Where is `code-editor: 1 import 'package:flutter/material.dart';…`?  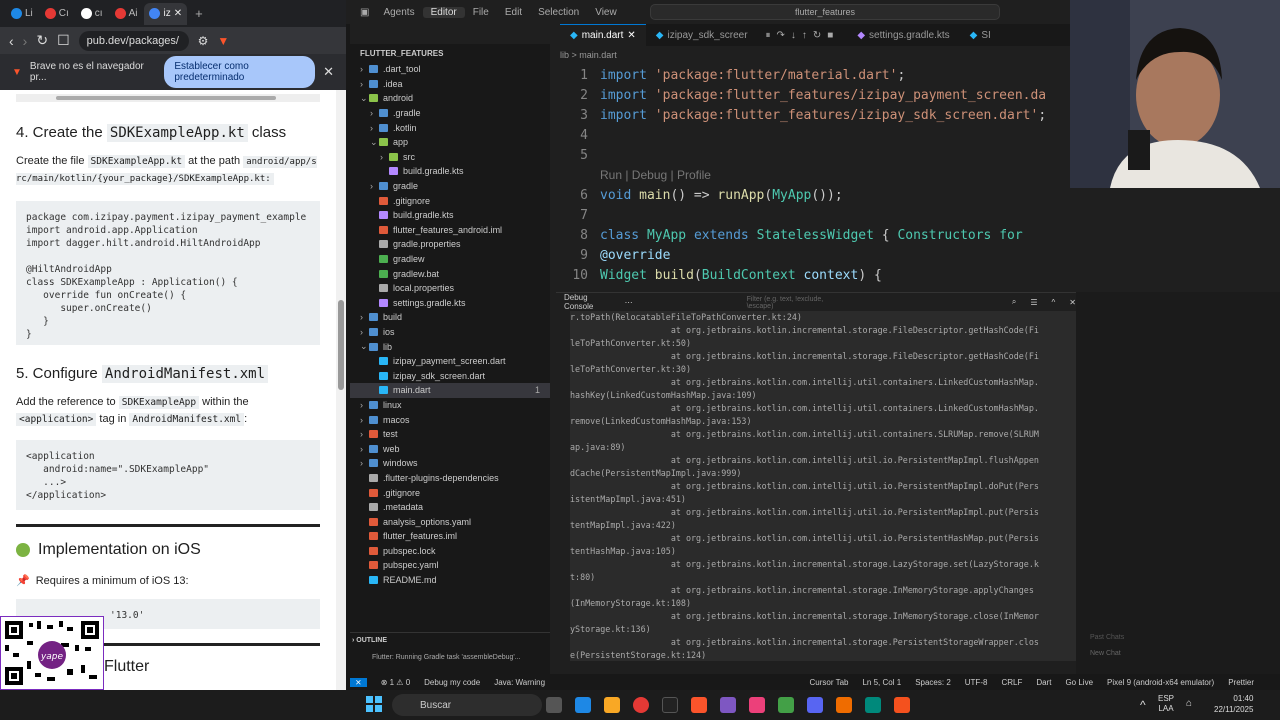
code-editor: 1 import 'package:flutter/material.dart';… is located at coordinates (820, 179).